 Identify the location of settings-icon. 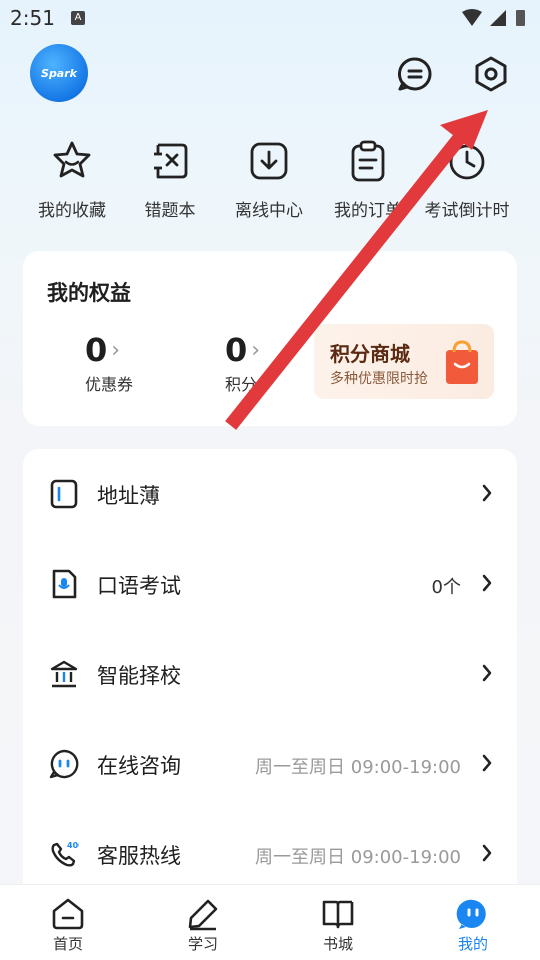
(491, 74).